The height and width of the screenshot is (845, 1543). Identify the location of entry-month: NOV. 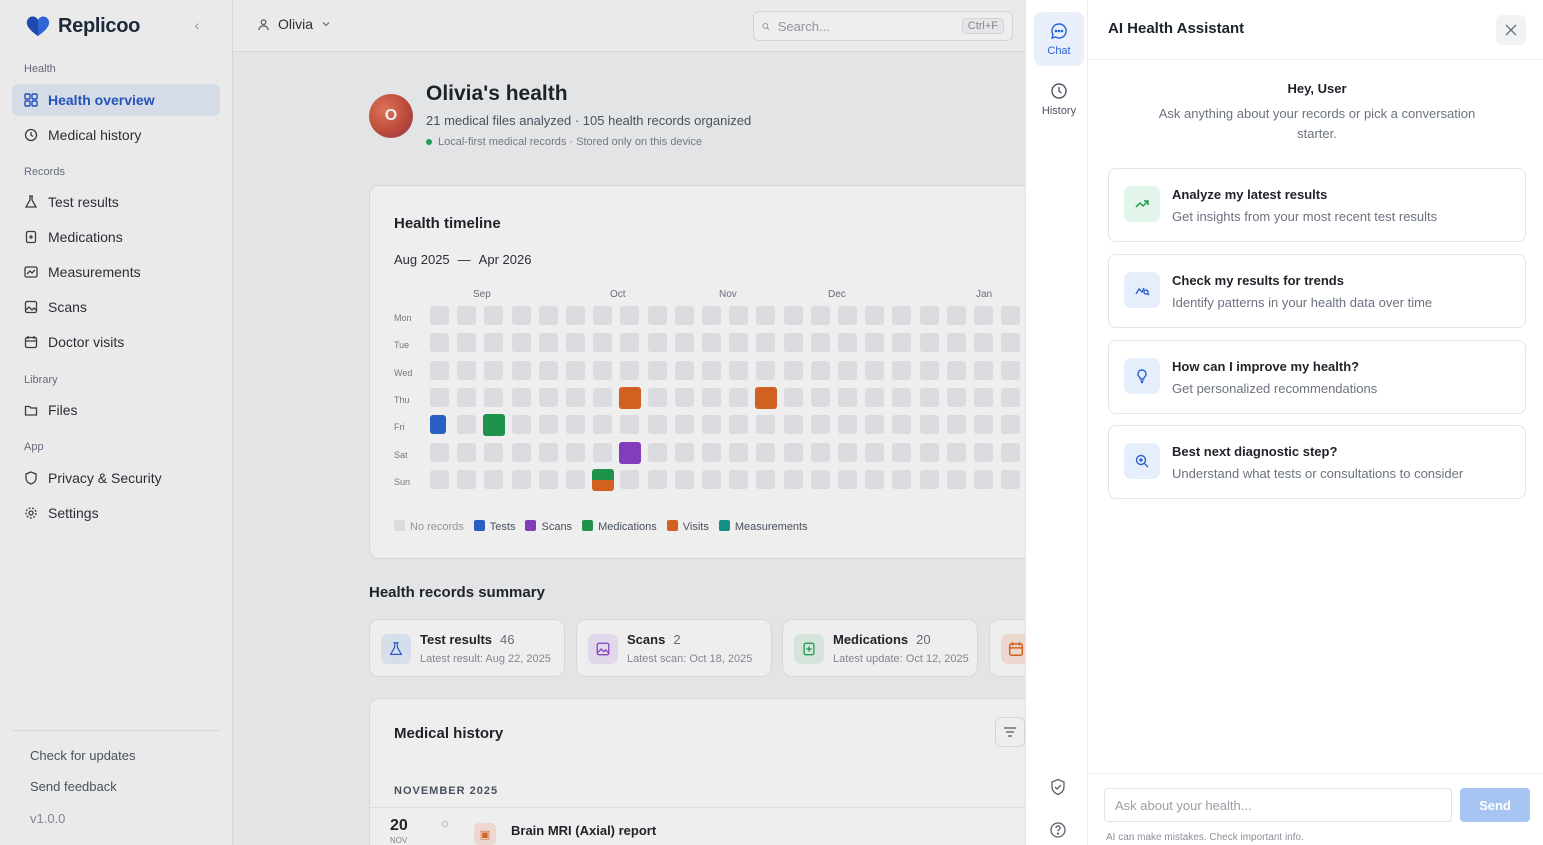
(399, 840).